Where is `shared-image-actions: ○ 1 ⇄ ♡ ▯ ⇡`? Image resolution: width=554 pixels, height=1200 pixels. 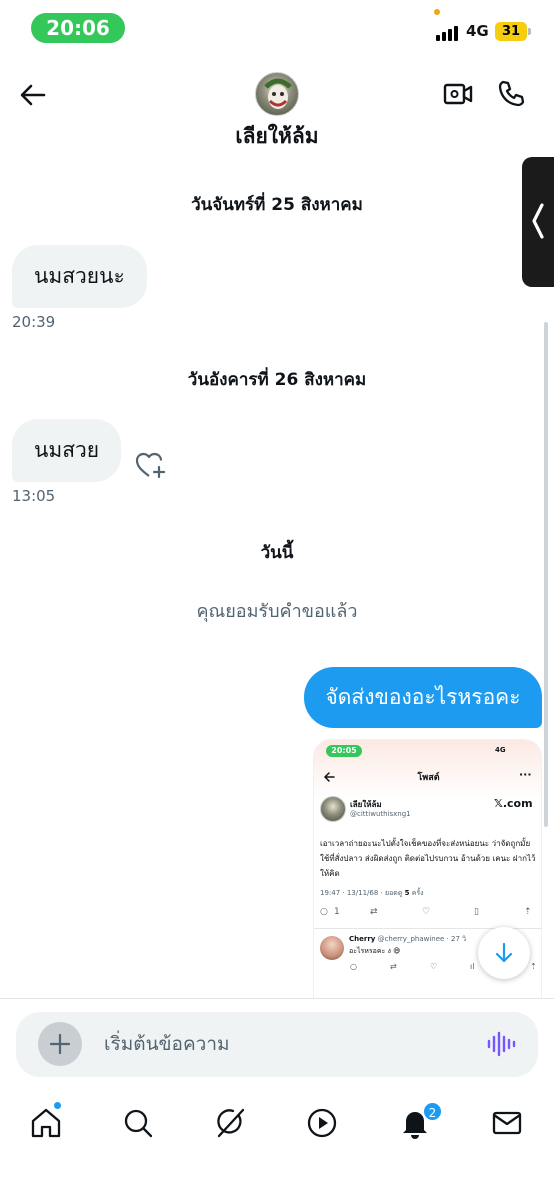
shared-image-actions: ○ 1 ⇄ ♡ ▯ ⇡ is located at coordinates (427, 915).